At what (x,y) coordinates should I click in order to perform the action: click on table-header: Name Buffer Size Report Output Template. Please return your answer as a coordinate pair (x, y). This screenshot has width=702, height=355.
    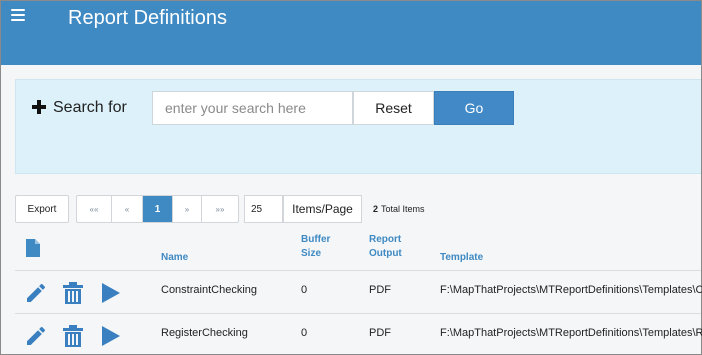
    Looking at the image, I should click on (358, 250).